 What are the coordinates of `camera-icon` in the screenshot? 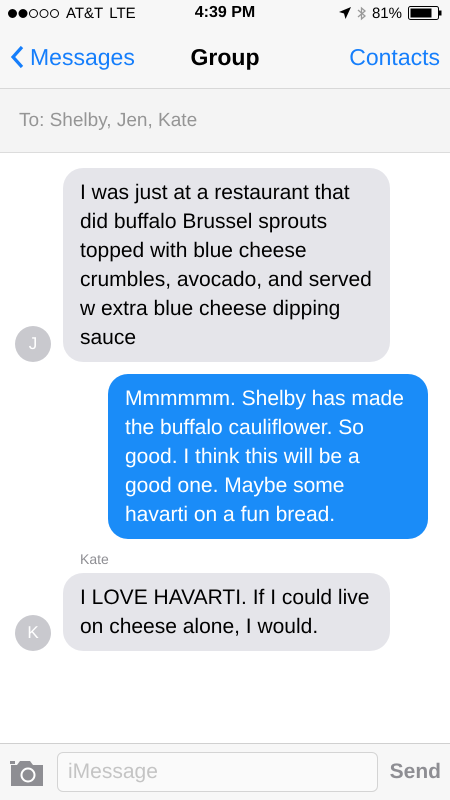 It's located at (27, 772).